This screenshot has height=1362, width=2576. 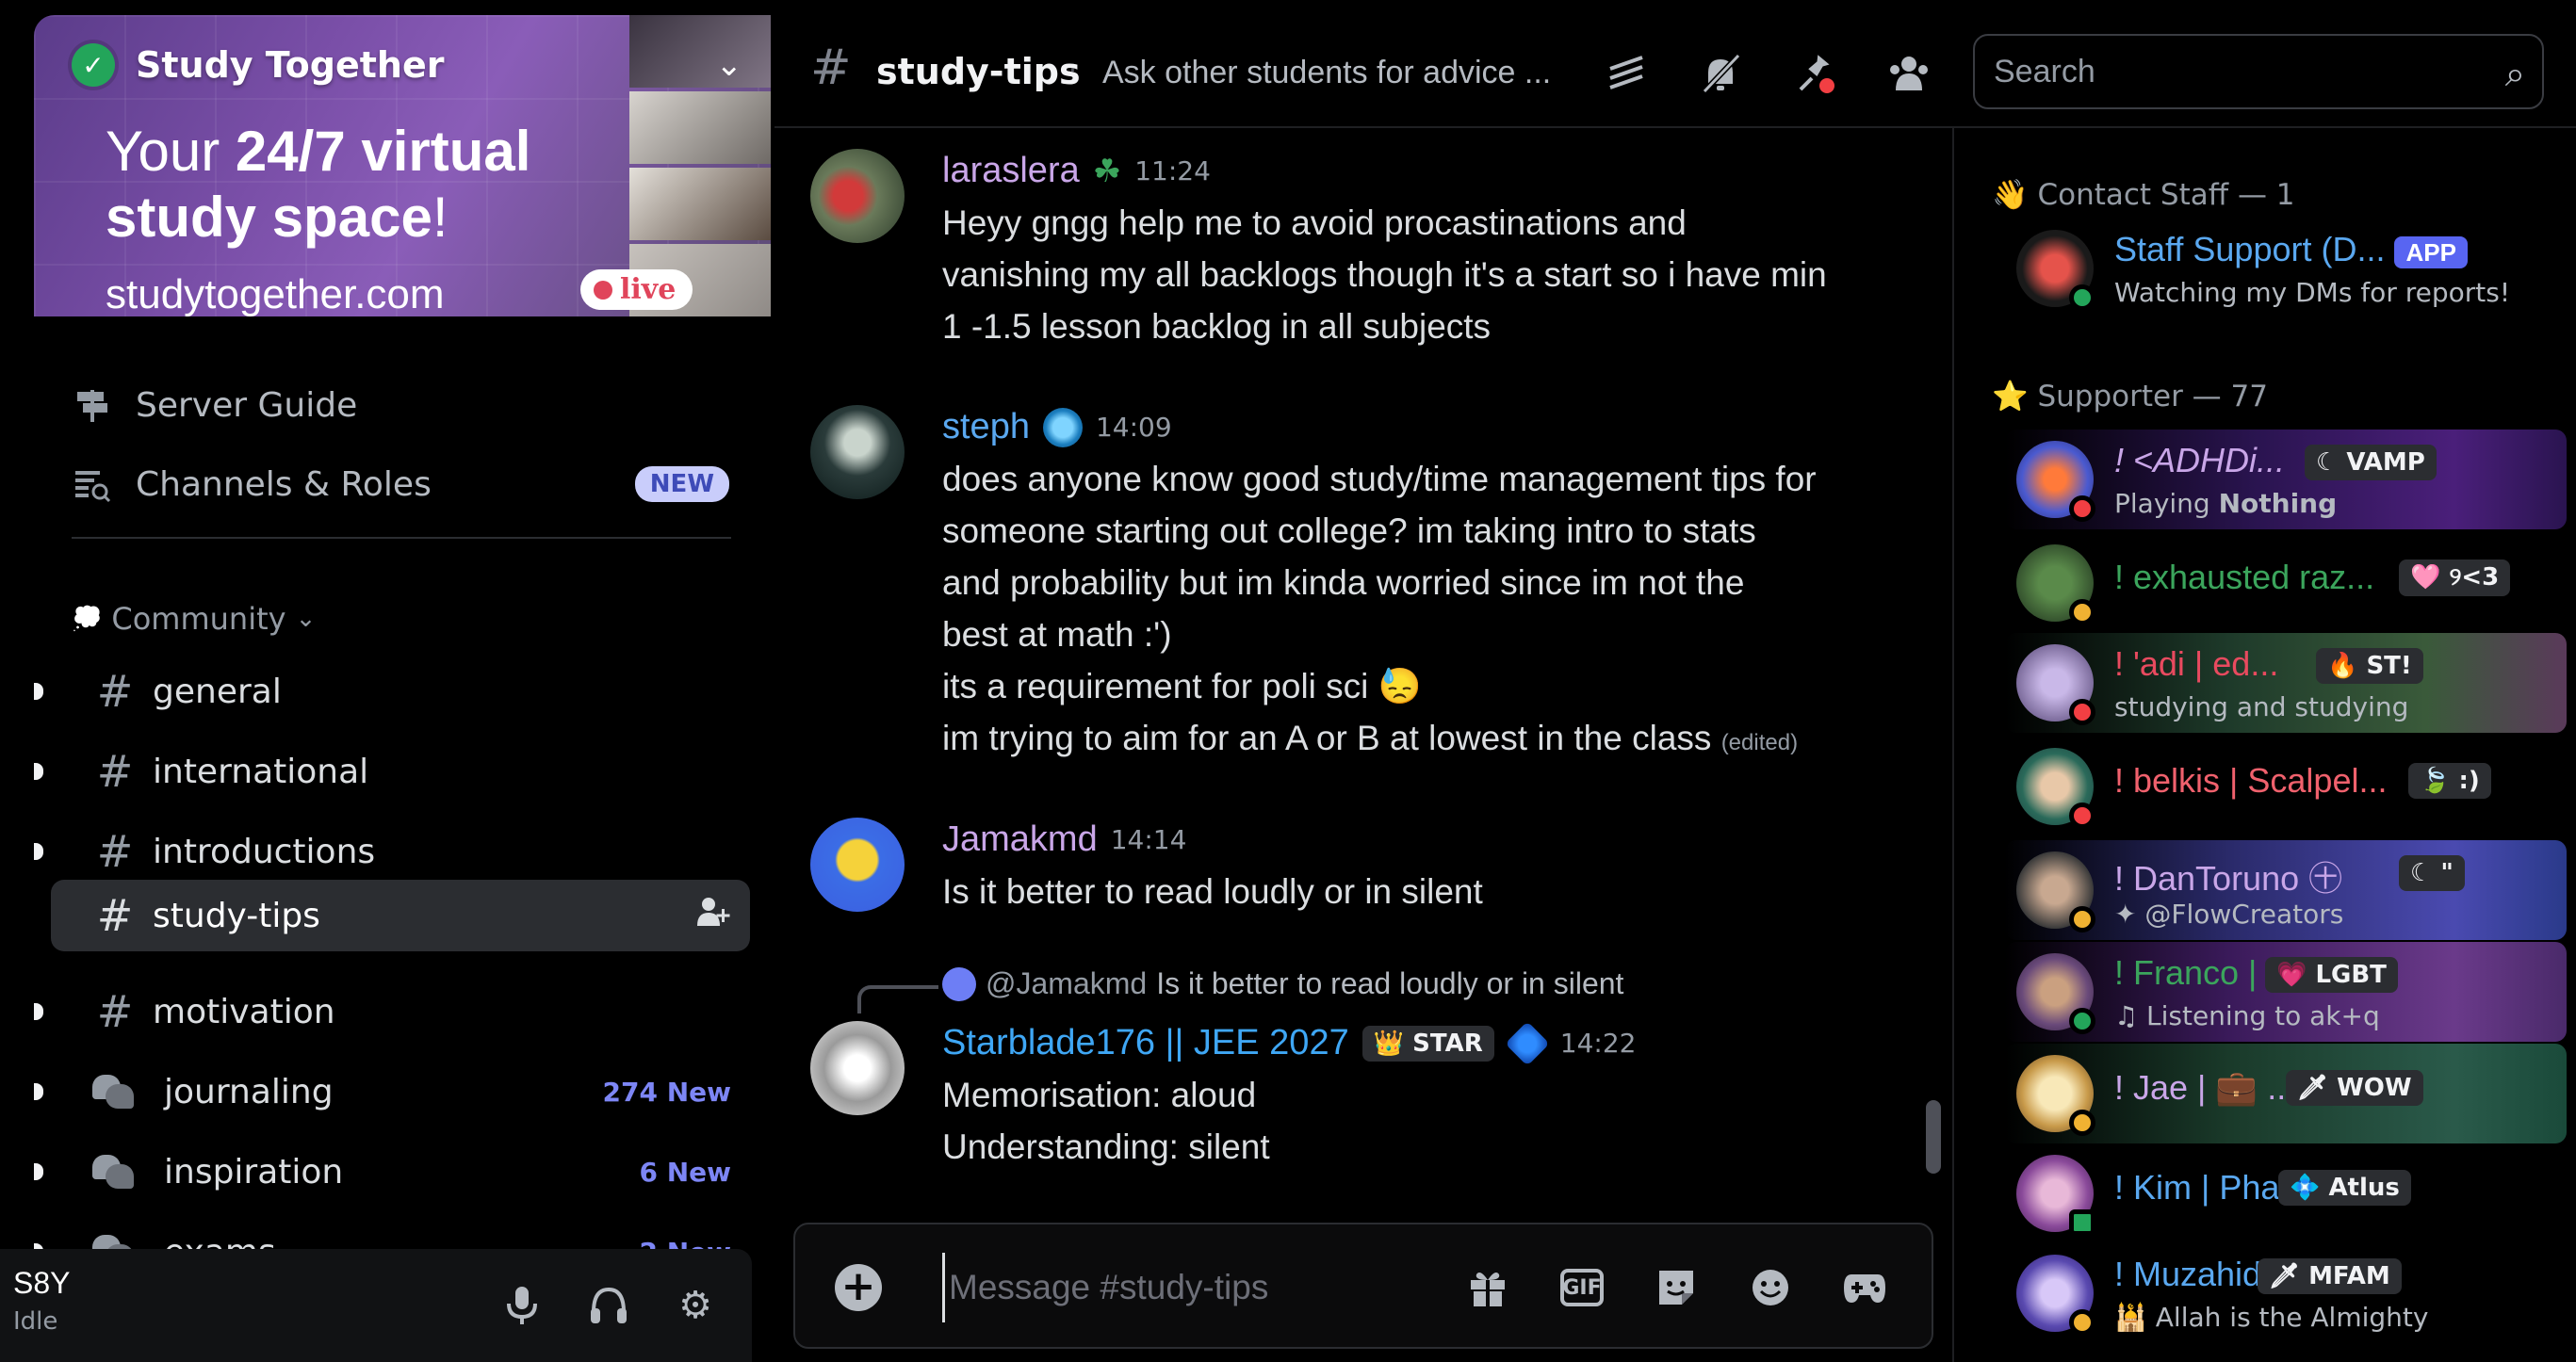 What do you see at coordinates (2082, 816) in the screenshot?
I see `status-dnd-icon` at bounding box center [2082, 816].